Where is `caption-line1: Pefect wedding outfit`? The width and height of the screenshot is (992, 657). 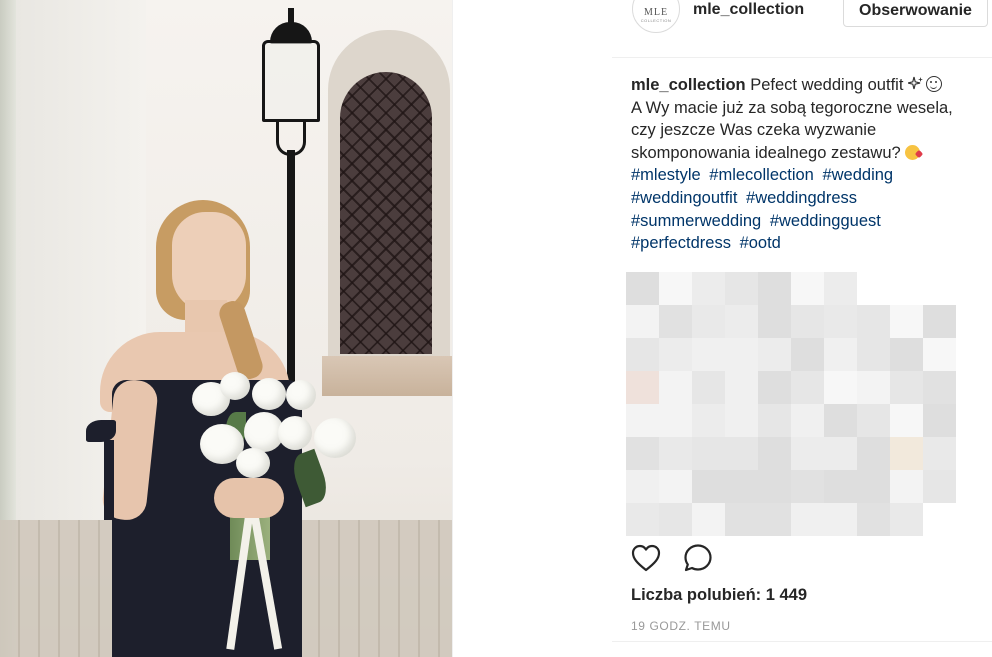 caption-line1: Pefect wedding outfit is located at coordinates (827, 85).